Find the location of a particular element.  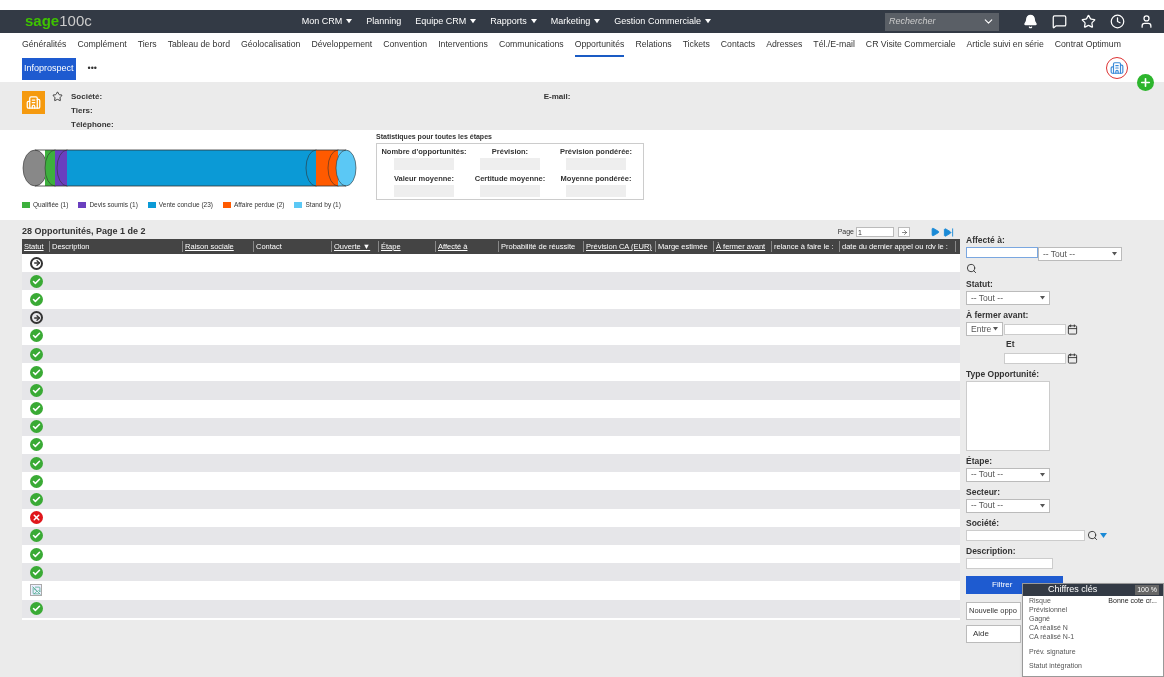

filter-label: Secteur: is located at coordinates (983, 491).